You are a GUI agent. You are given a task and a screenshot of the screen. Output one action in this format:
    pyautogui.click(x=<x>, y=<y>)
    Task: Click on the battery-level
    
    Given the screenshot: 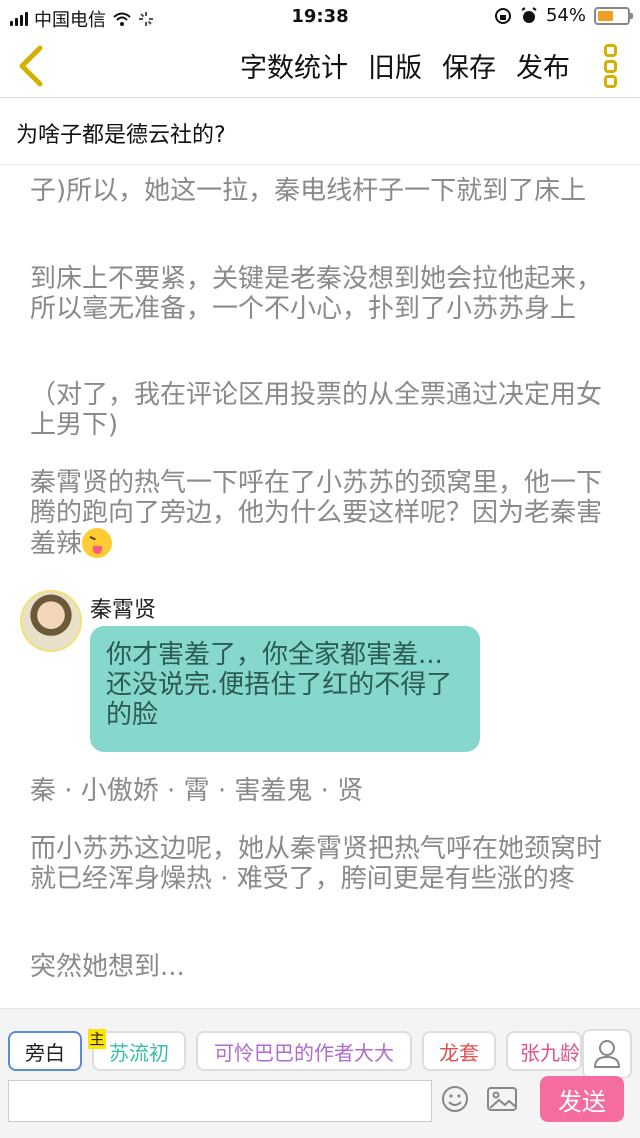 What is the action you would take?
    pyautogui.click(x=606, y=15)
    